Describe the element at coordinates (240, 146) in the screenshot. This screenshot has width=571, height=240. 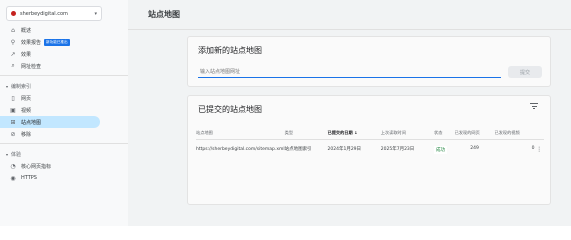
I see `cell-sitemap-url: https://sherbeydigital.com/sitemap.xml` at that location.